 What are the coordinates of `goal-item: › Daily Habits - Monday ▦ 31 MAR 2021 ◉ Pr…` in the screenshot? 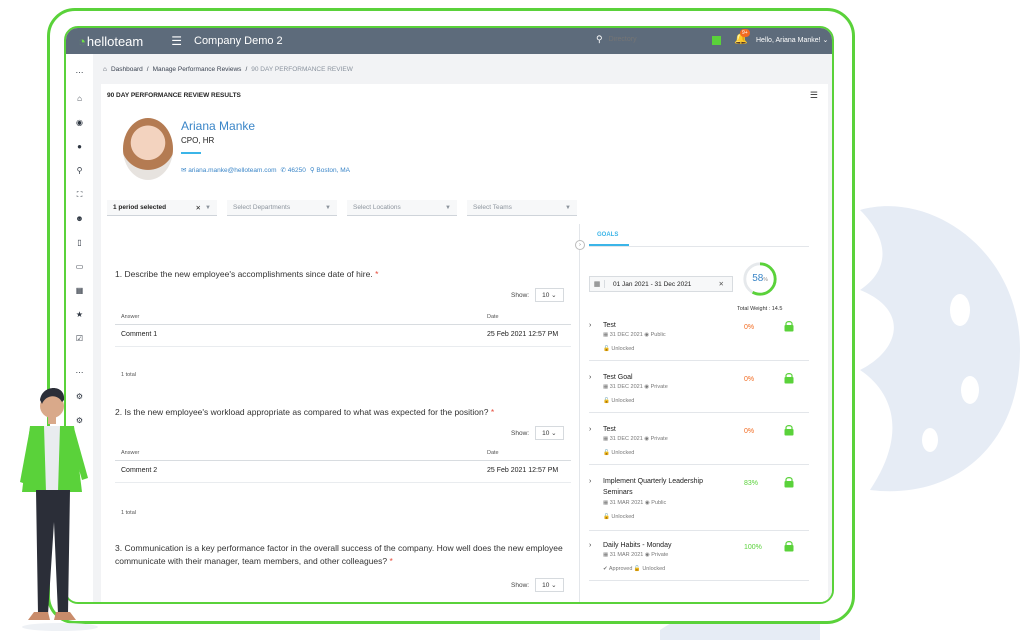 It's located at (699, 560).